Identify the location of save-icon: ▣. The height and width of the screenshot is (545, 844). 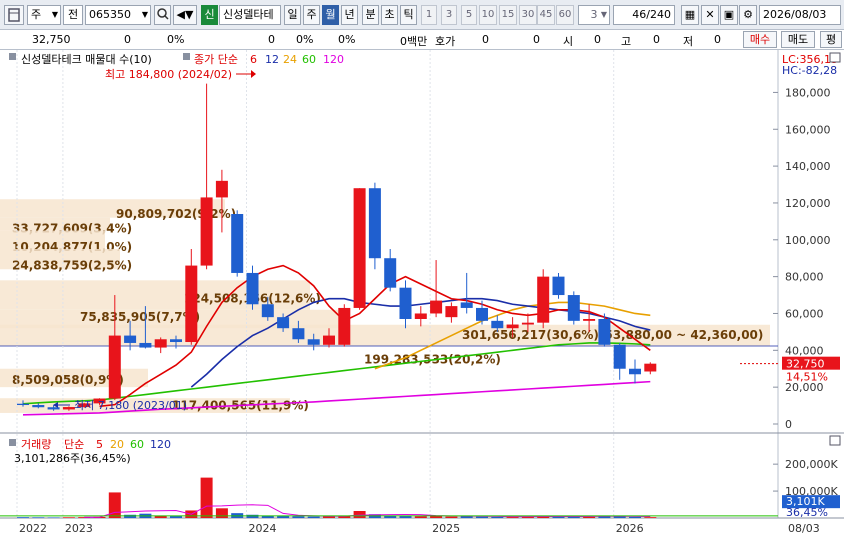
(729, 14).